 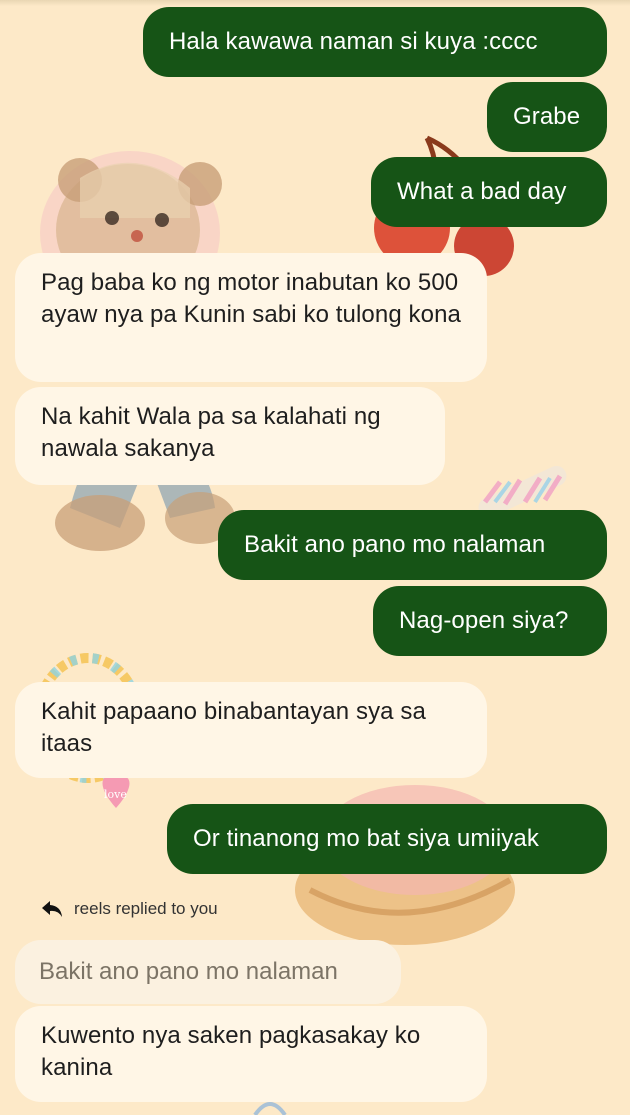 What do you see at coordinates (547, 117) in the screenshot?
I see `message-bubble-outgoing: Grabe` at bounding box center [547, 117].